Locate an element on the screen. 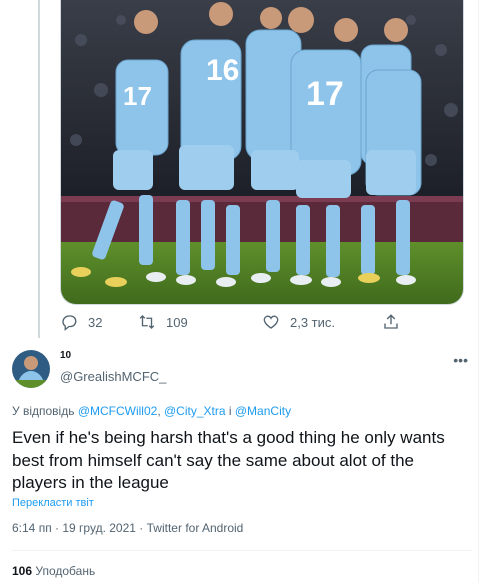  likes-summary: 106 Уподобань is located at coordinates (53, 571).